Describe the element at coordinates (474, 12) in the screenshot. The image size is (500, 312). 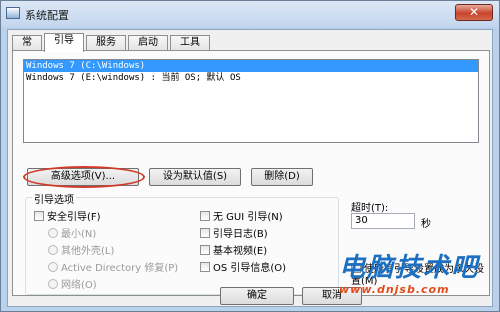
I see `close-button: ✕` at that location.